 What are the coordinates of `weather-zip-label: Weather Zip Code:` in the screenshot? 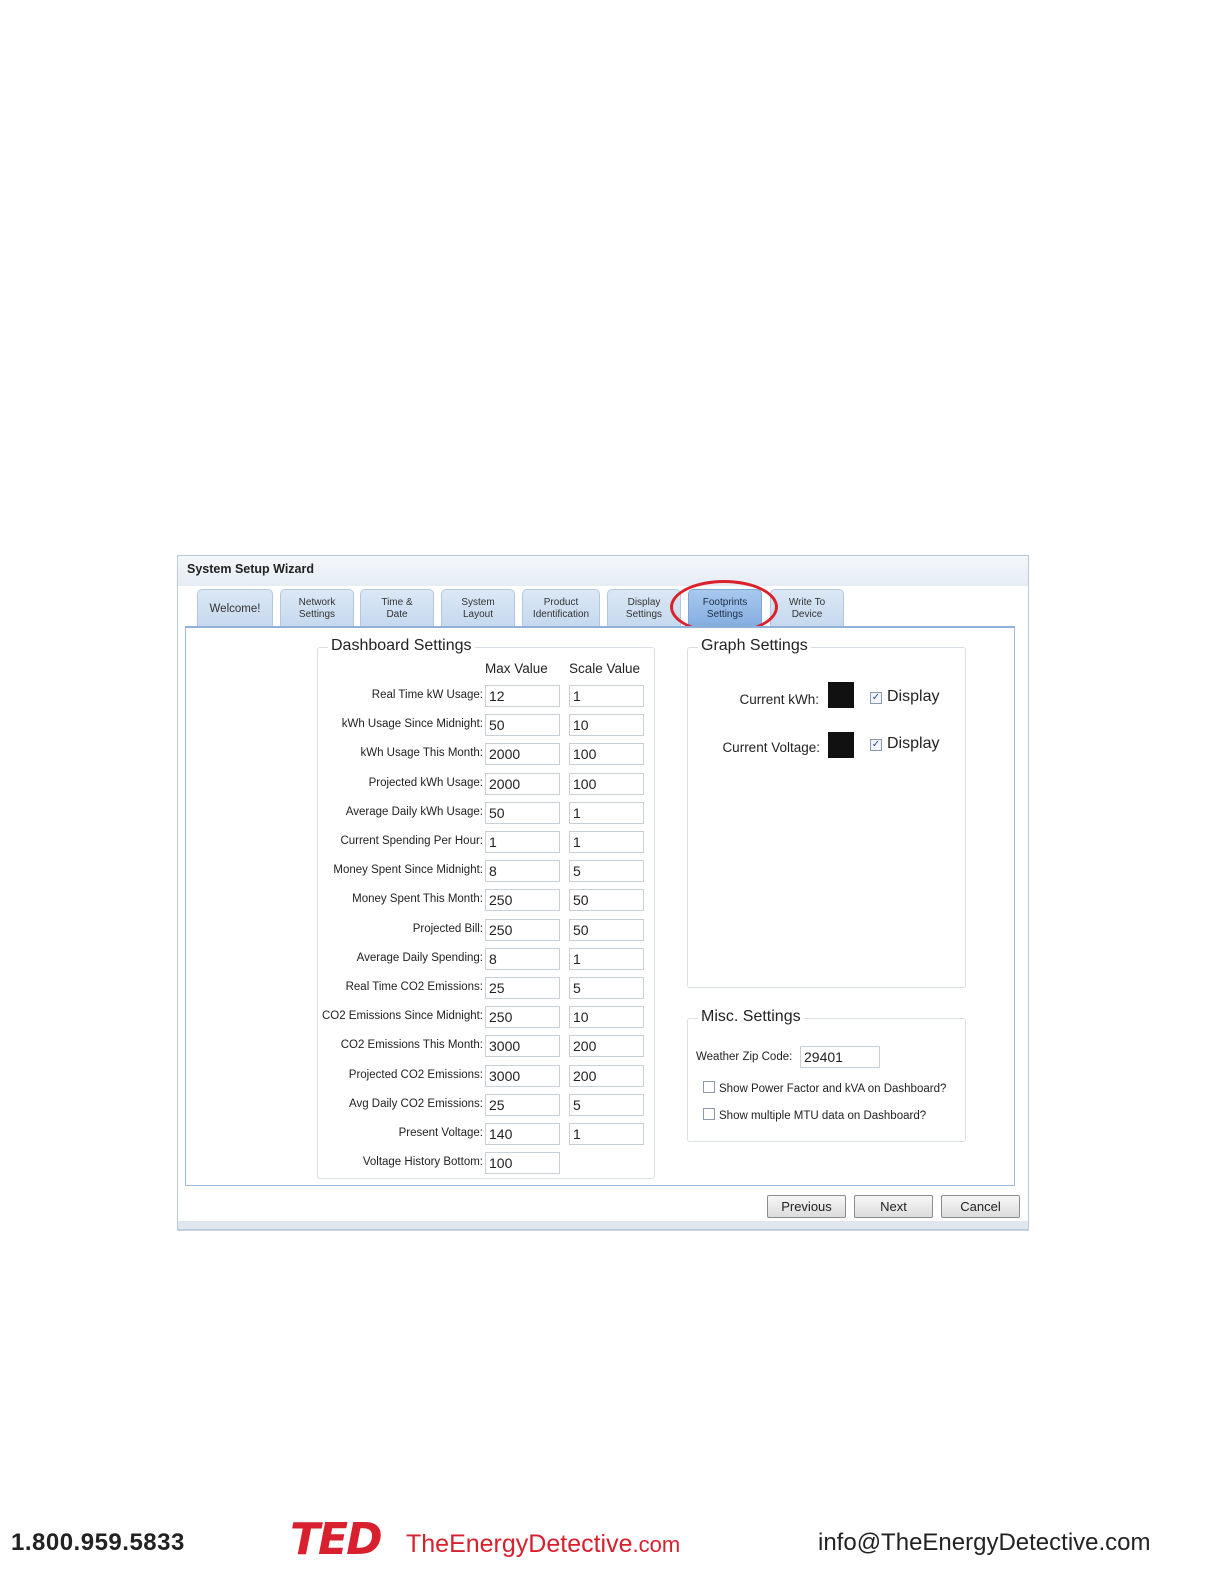 It's located at (744, 1057).